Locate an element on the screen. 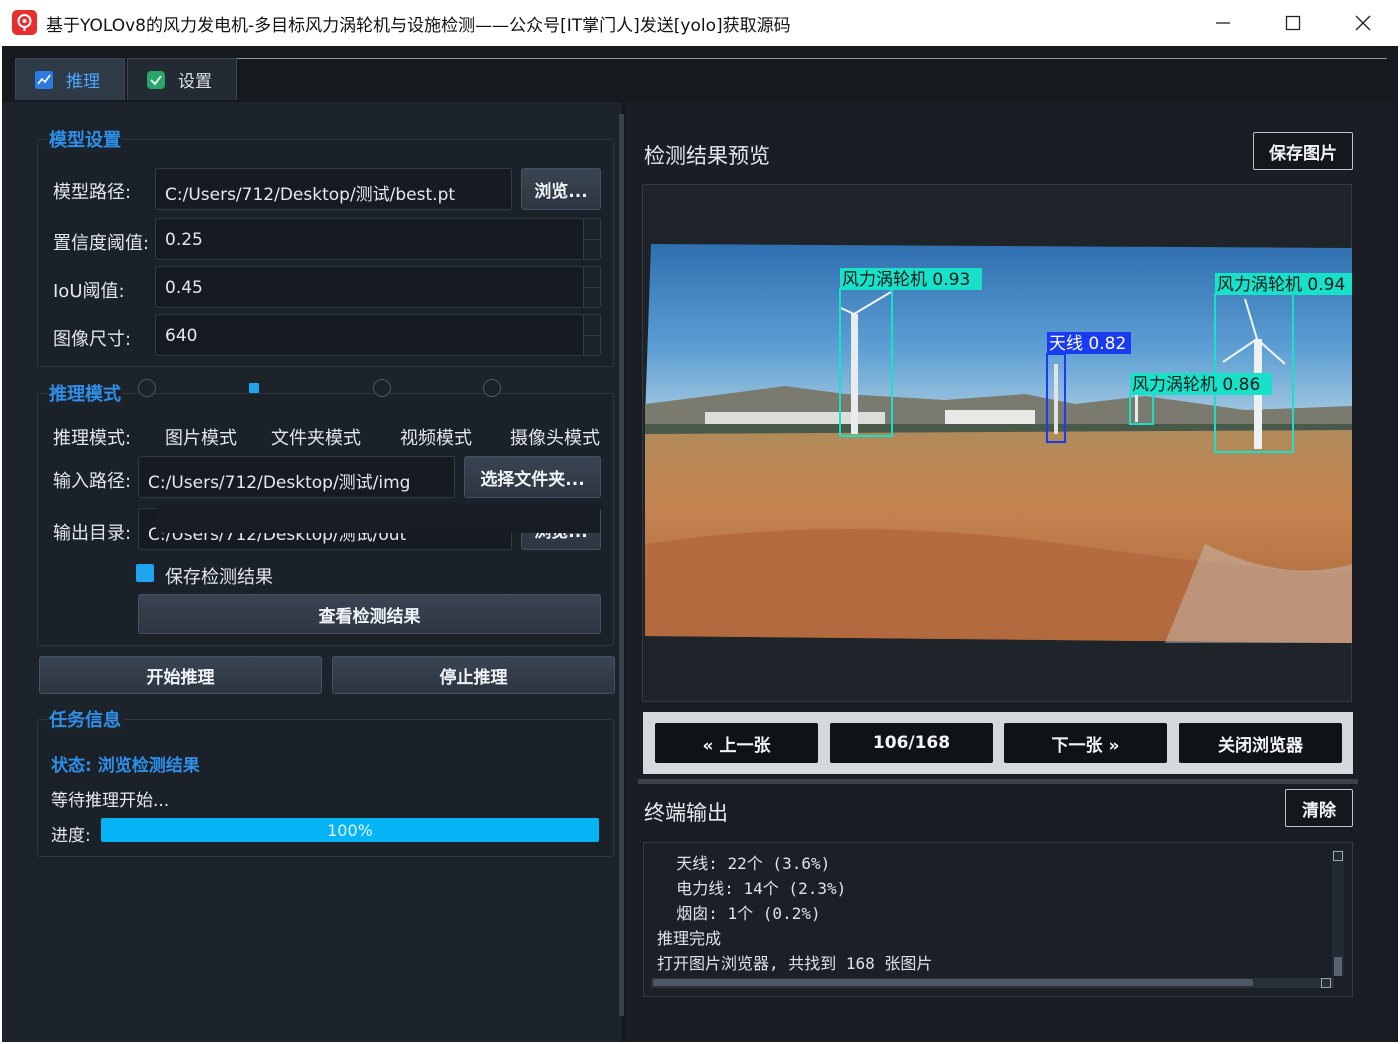 The height and width of the screenshot is (1044, 1400). minimize-icon is located at coordinates (1223, 23).